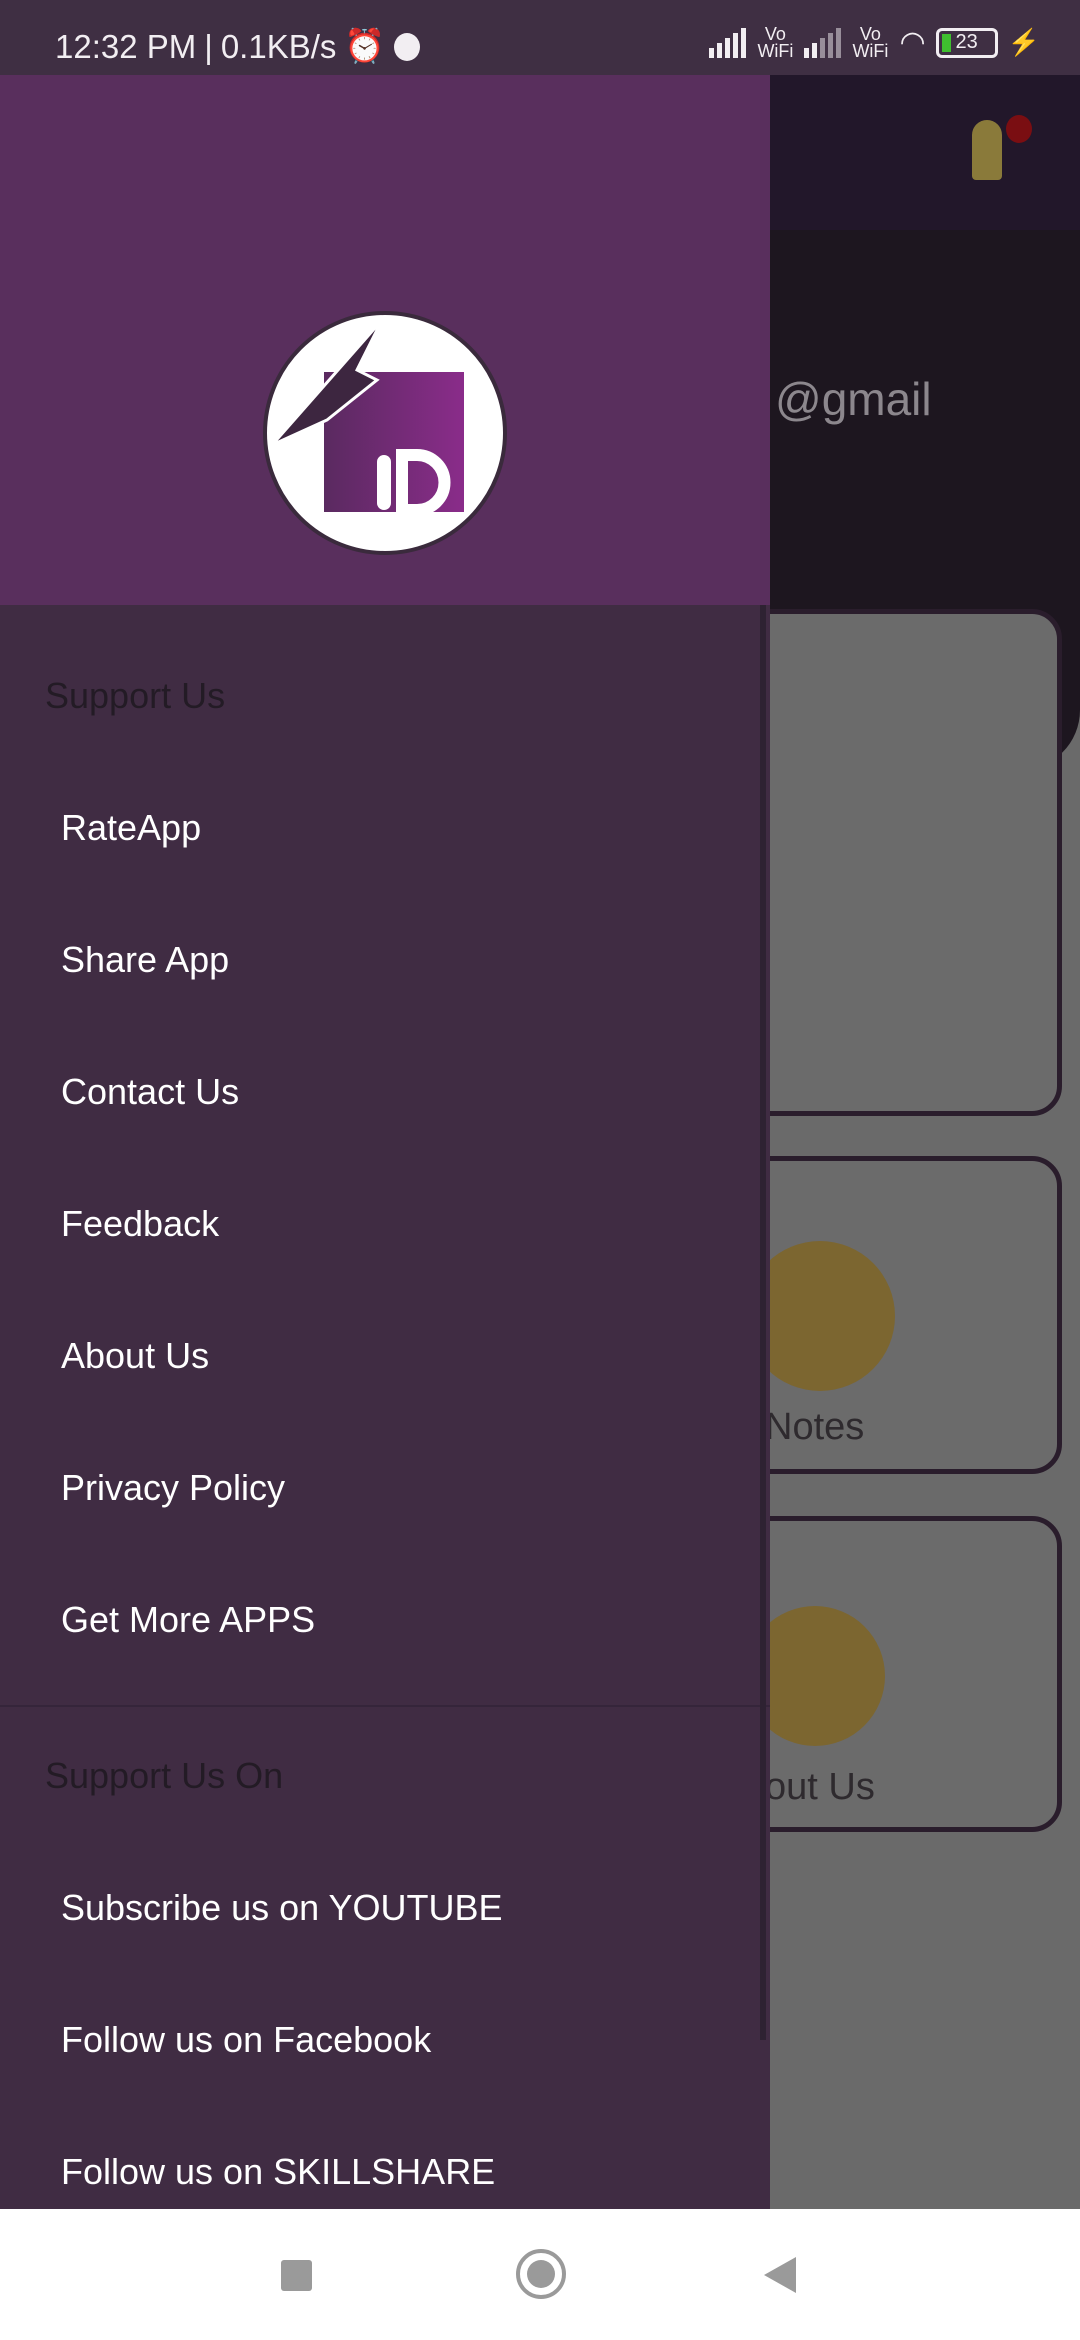 Image resolution: width=1080 pixels, height=2340 pixels. What do you see at coordinates (131, 828) in the screenshot?
I see `menu-item-rate-app: RateApp` at bounding box center [131, 828].